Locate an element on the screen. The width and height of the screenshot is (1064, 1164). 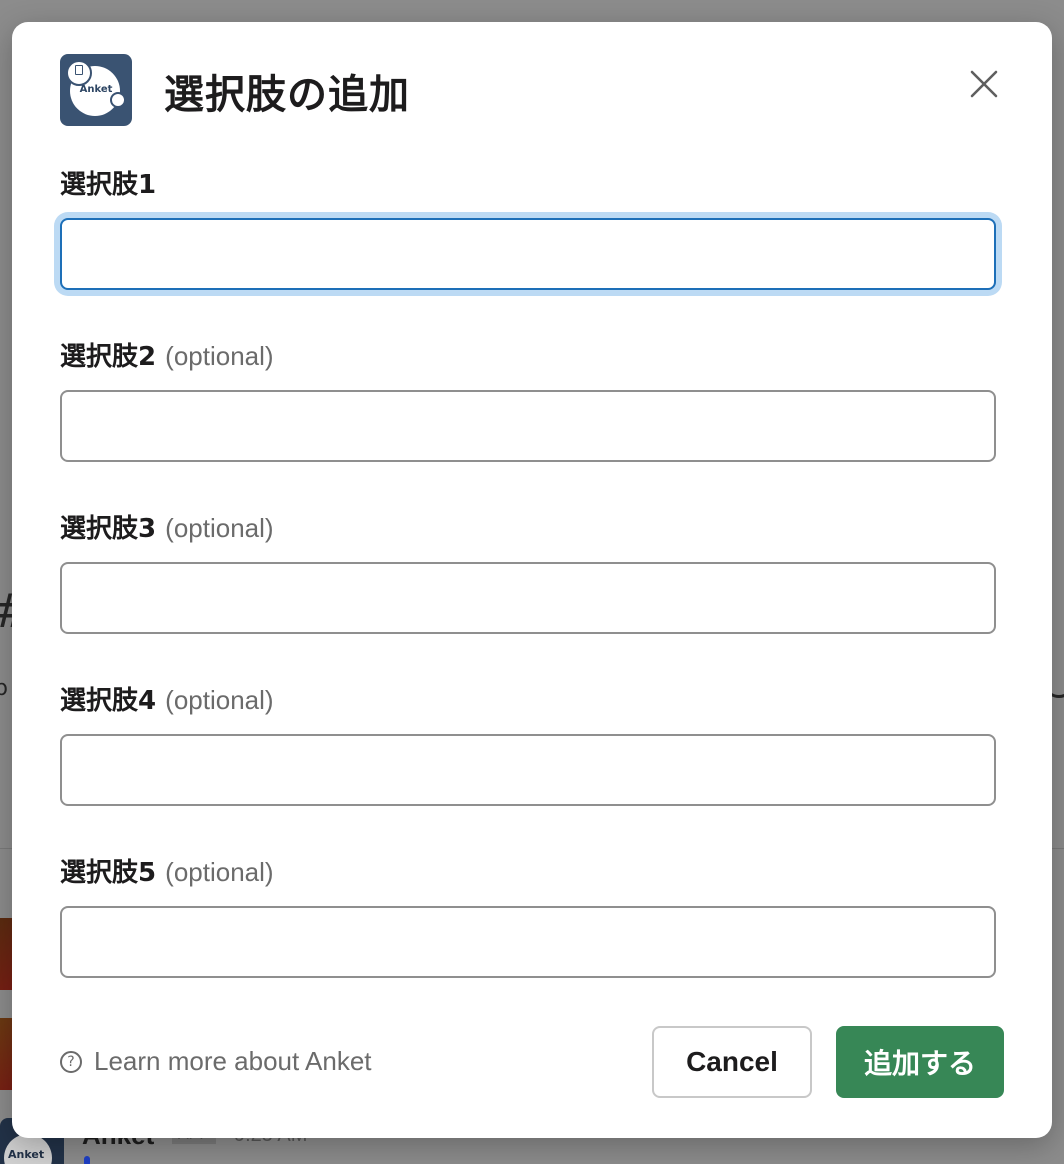
modal-title: 選択肢の追加 is located at coordinates (287, 95).